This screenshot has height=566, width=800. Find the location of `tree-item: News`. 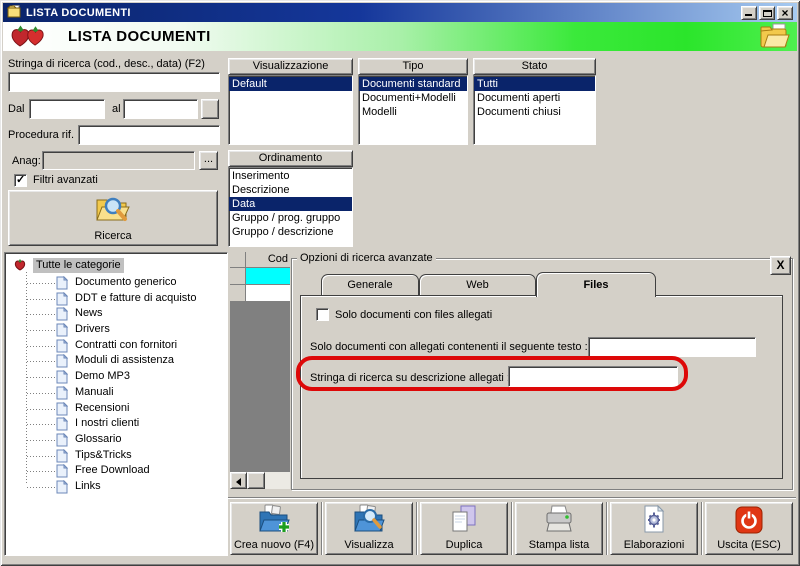

tree-item: News is located at coordinates (115, 314).